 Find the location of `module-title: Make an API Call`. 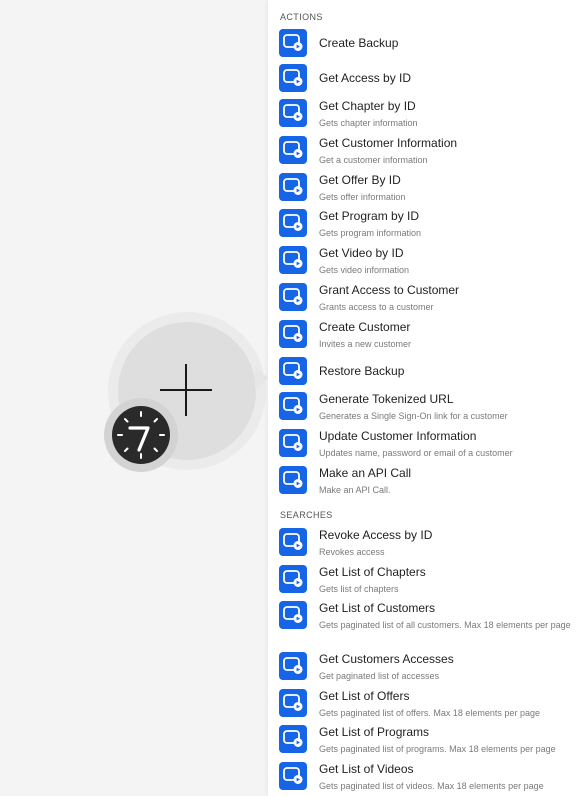

module-title: Make an API Call is located at coordinates (365, 473).